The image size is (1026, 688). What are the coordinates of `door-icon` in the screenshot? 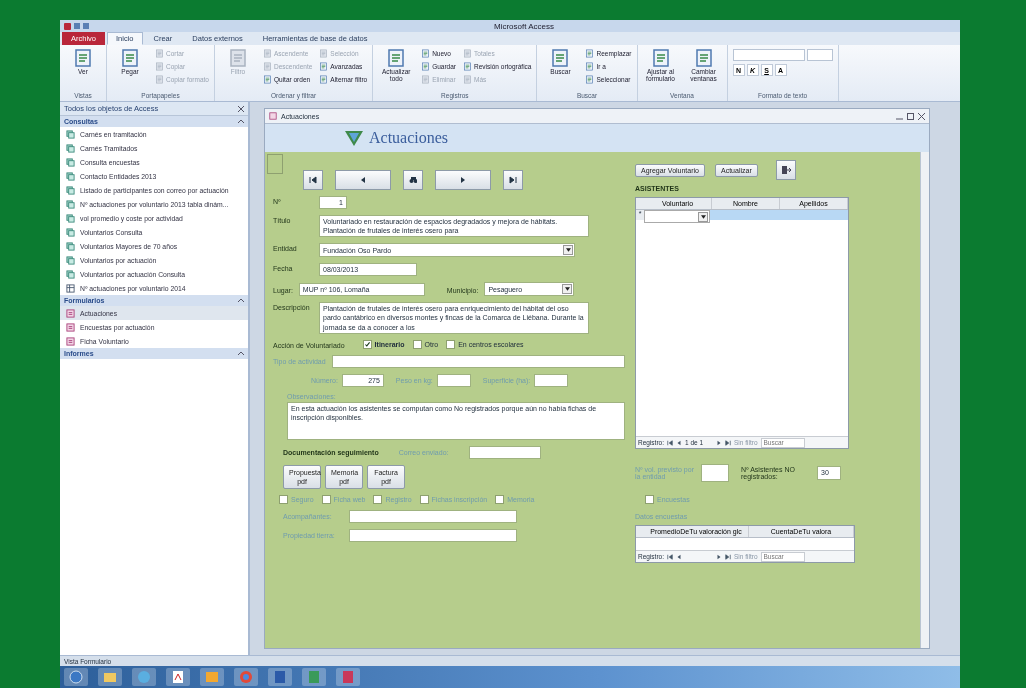 It's located at (785, 170).